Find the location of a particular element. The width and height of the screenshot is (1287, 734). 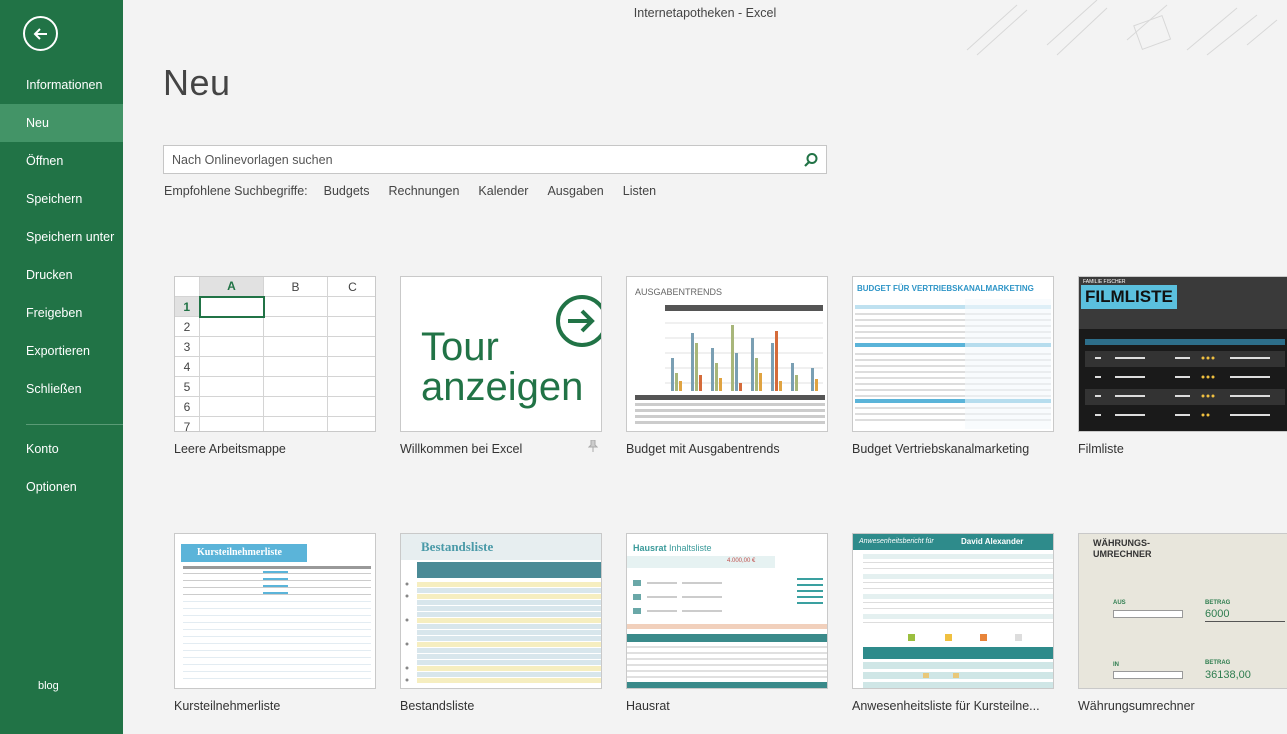

template-label: Leere Arbeitsmappe is located at coordinates (230, 449).